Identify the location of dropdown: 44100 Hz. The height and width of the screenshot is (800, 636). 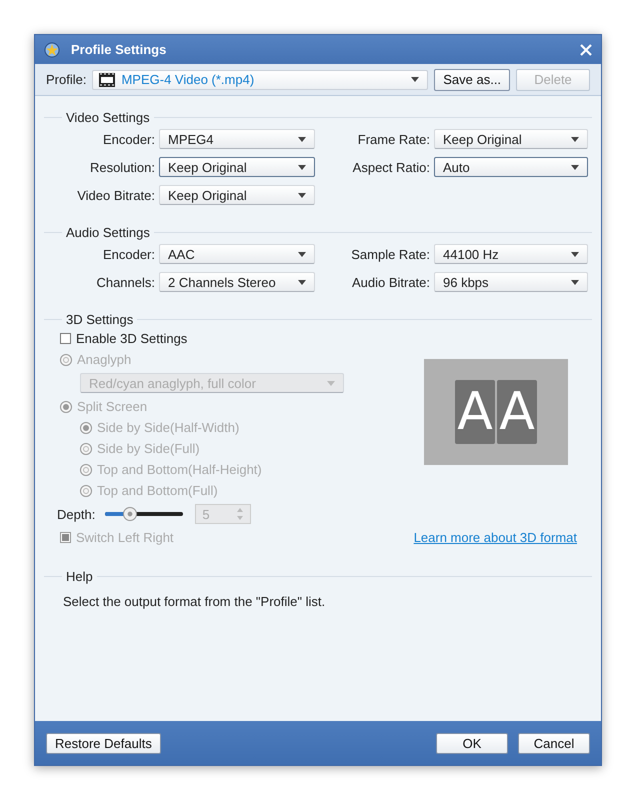
(511, 254).